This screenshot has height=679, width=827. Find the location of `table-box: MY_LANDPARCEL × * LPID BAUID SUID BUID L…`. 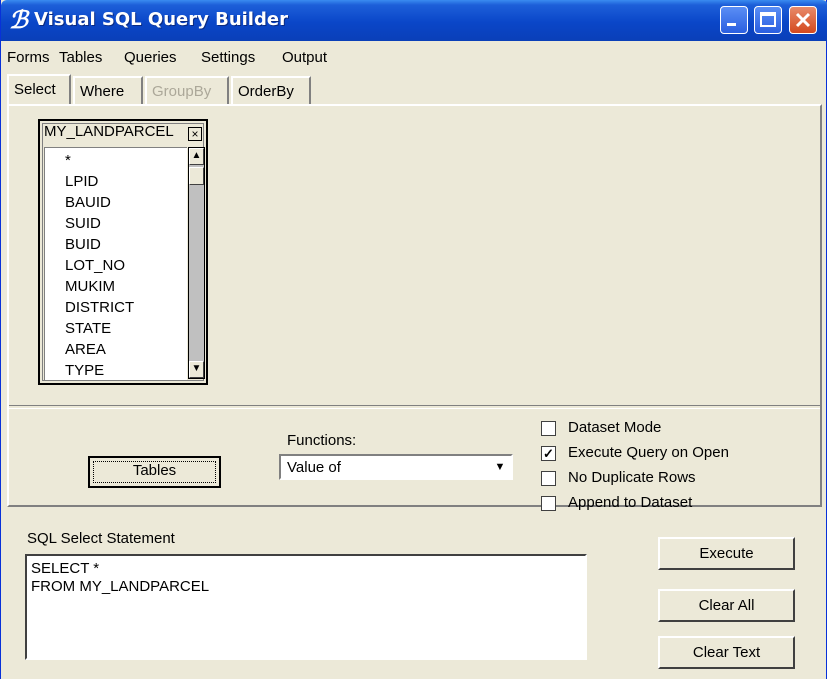

table-box: MY_LANDPARCEL × * LPID BAUID SUID BUID L… is located at coordinates (123, 252).